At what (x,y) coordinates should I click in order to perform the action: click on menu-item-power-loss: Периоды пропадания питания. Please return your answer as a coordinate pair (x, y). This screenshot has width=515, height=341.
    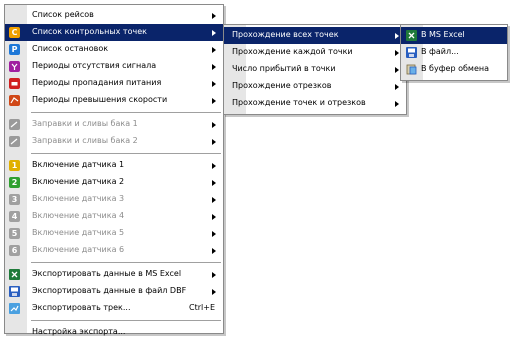
    Looking at the image, I should click on (114, 83).